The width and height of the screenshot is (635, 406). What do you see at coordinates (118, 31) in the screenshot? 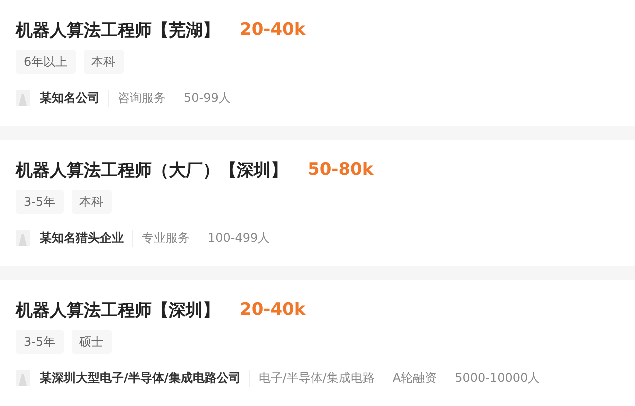
I see `job-title: 机器人算法工程师【芜湖】` at bounding box center [118, 31].